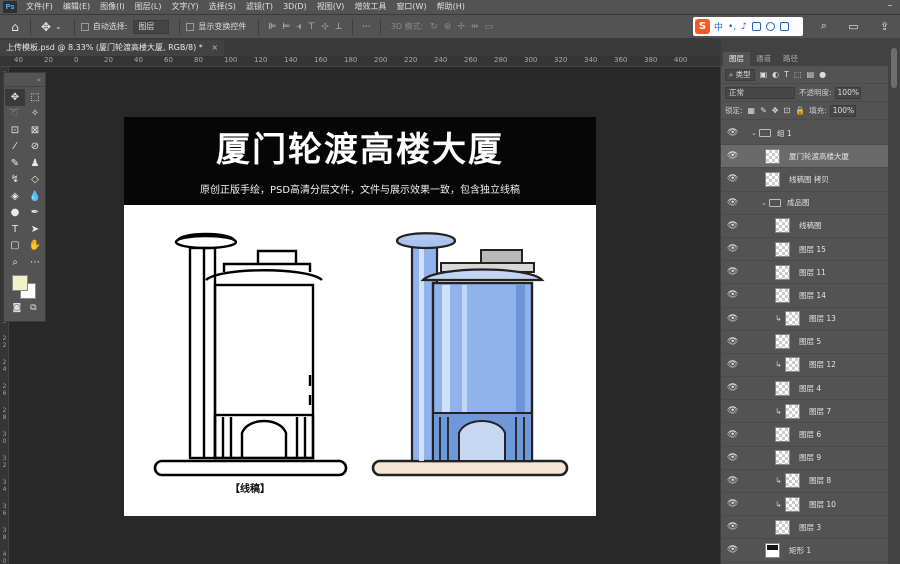 This screenshot has height=564, width=900. I want to click on close-tab-icon: ×, so click(214, 47).